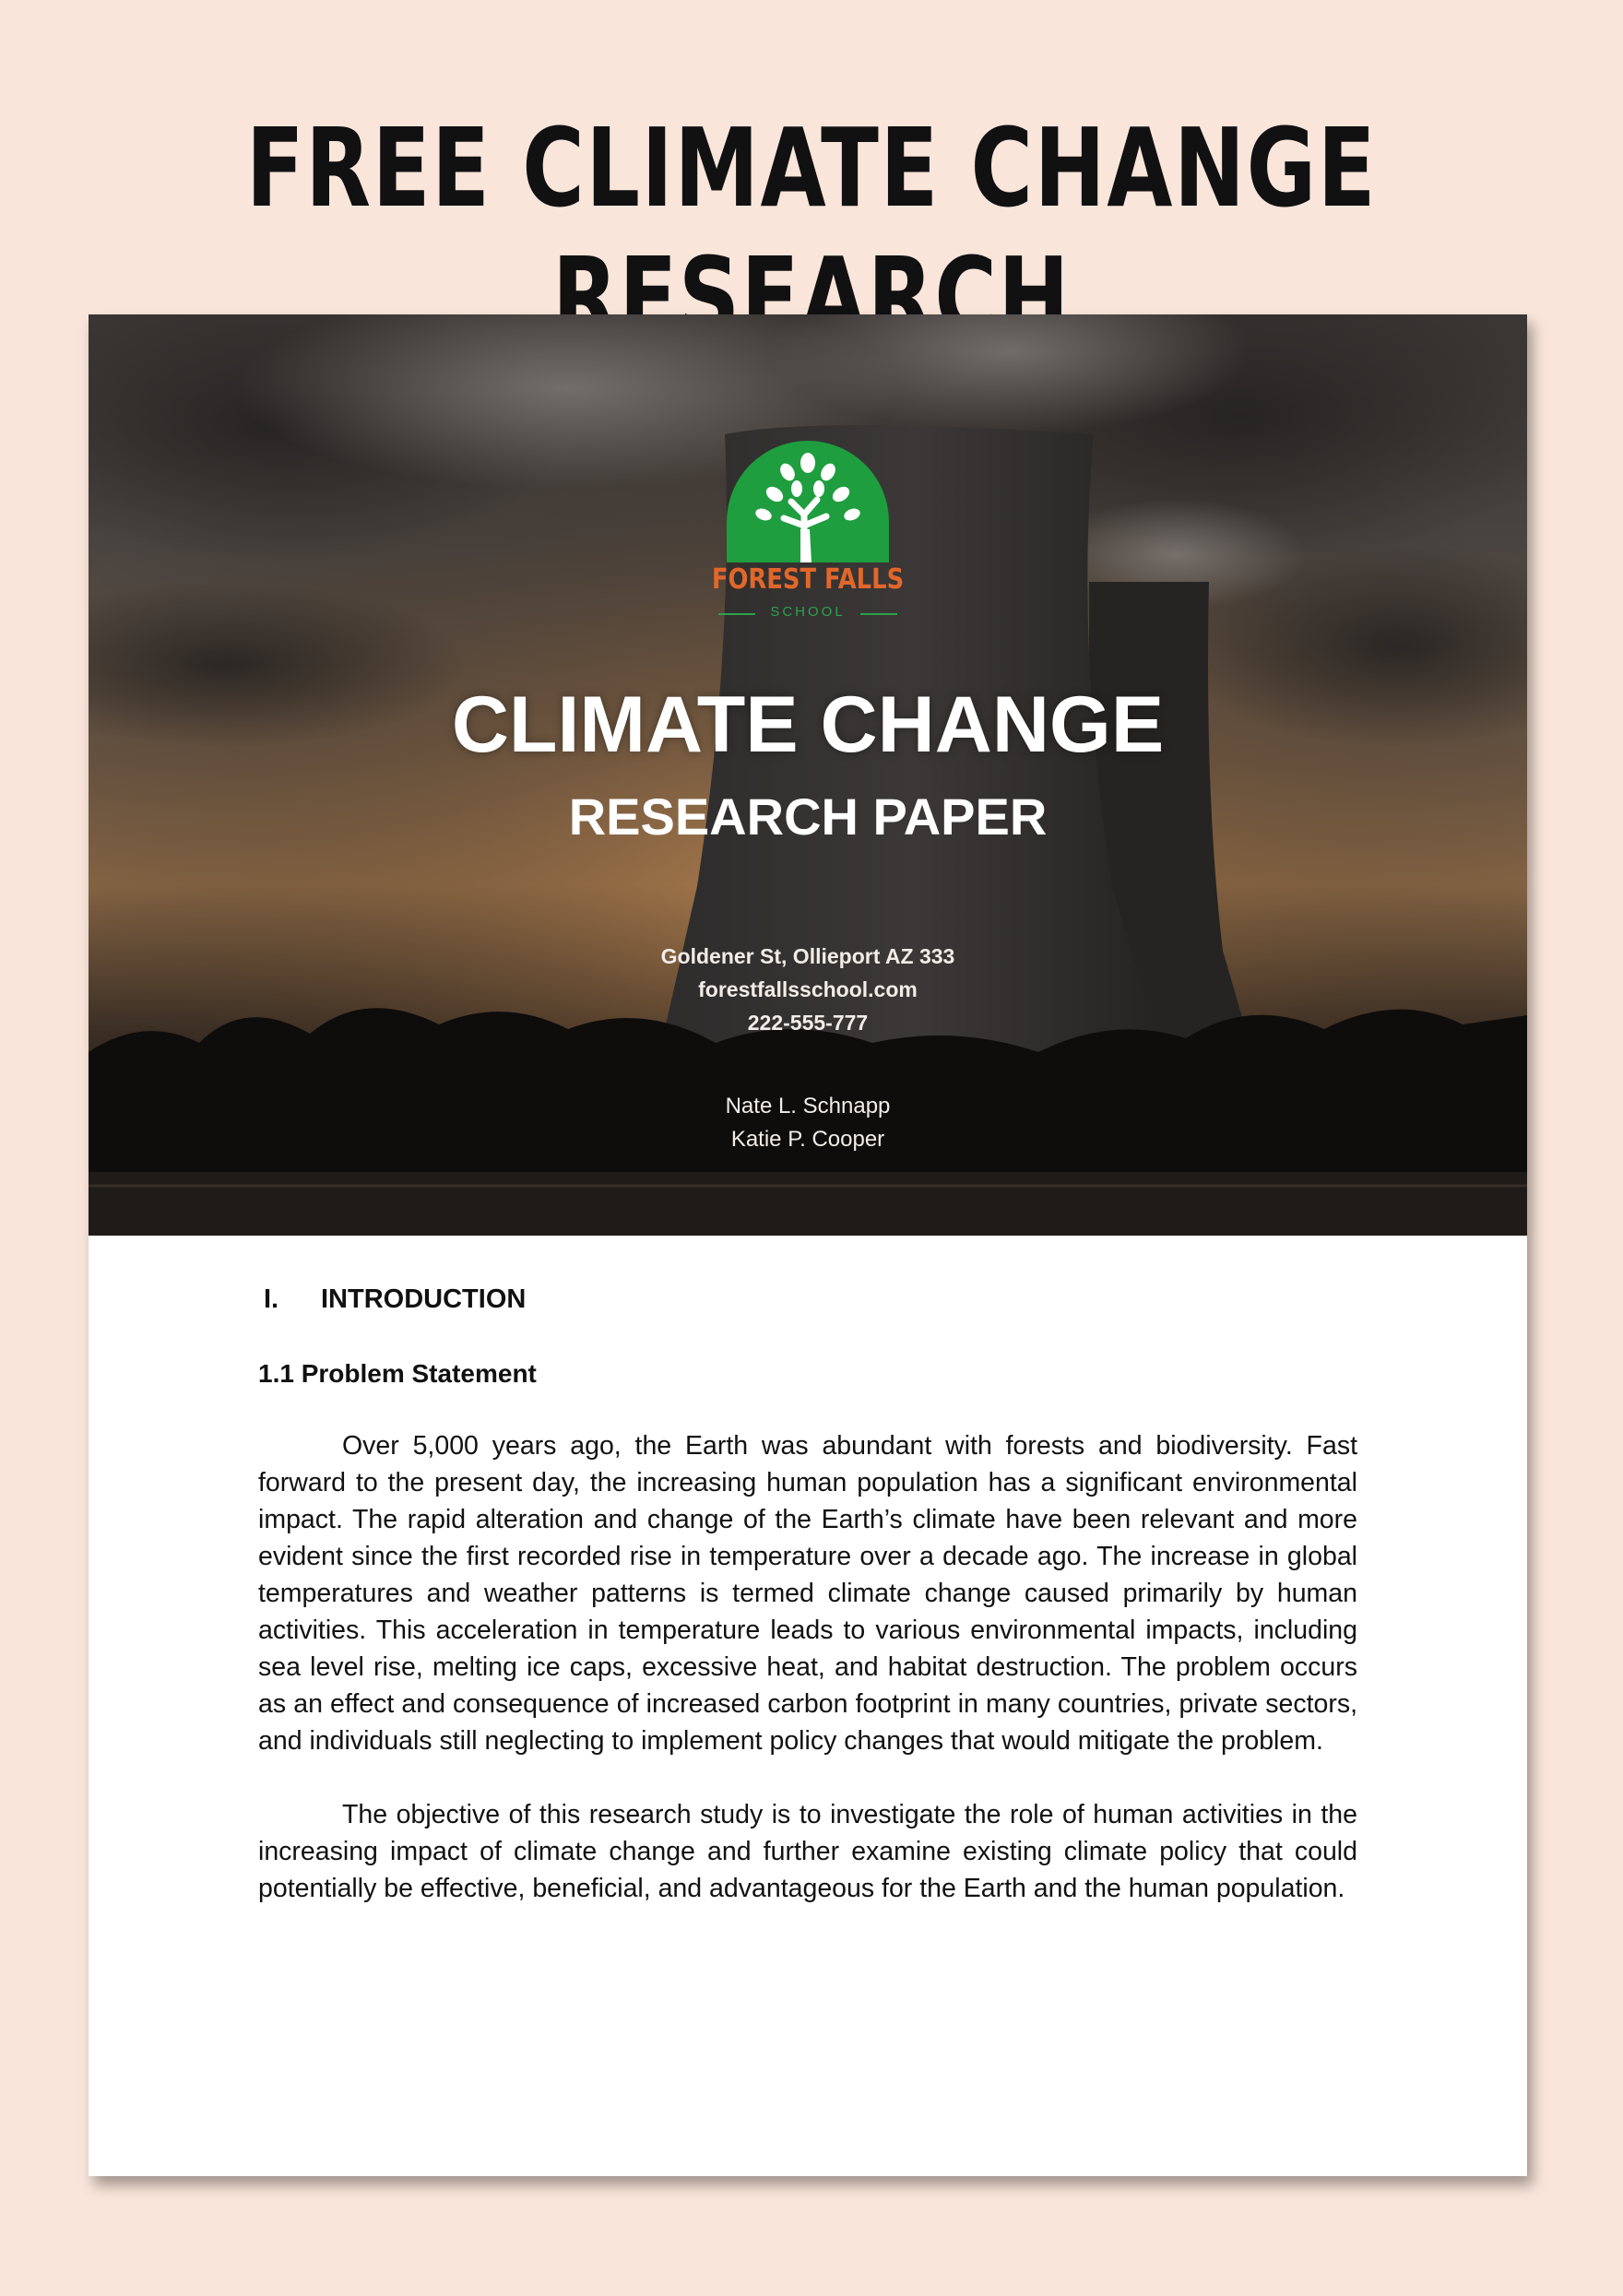 This screenshot has width=1623, height=2296. What do you see at coordinates (807, 1139) in the screenshot?
I see `author-name: Katie P. Cooper` at bounding box center [807, 1139].